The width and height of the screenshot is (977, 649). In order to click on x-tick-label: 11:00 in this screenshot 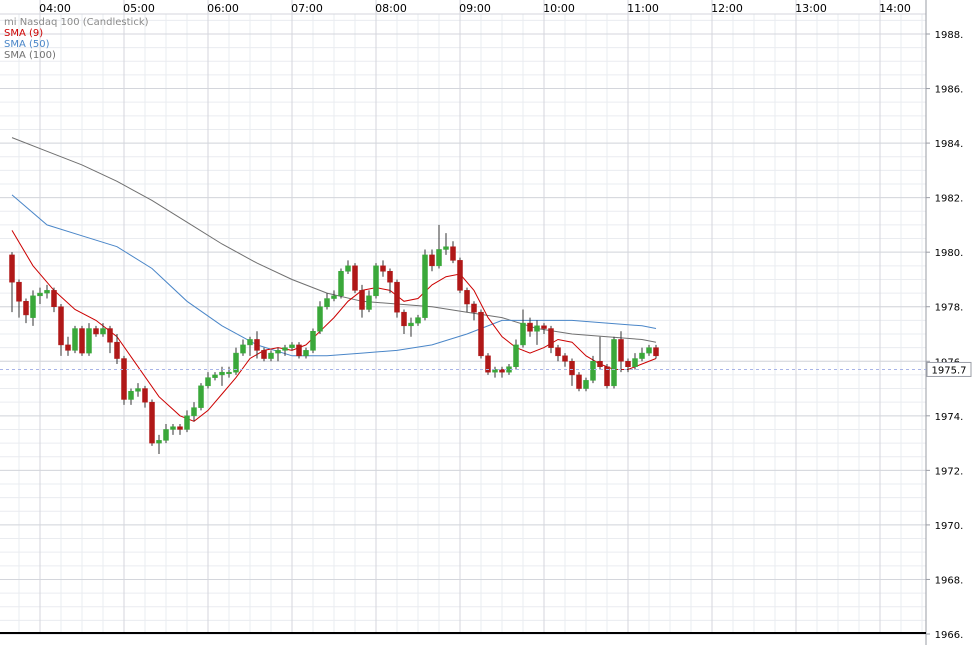, I will do `click(643, 8)`.